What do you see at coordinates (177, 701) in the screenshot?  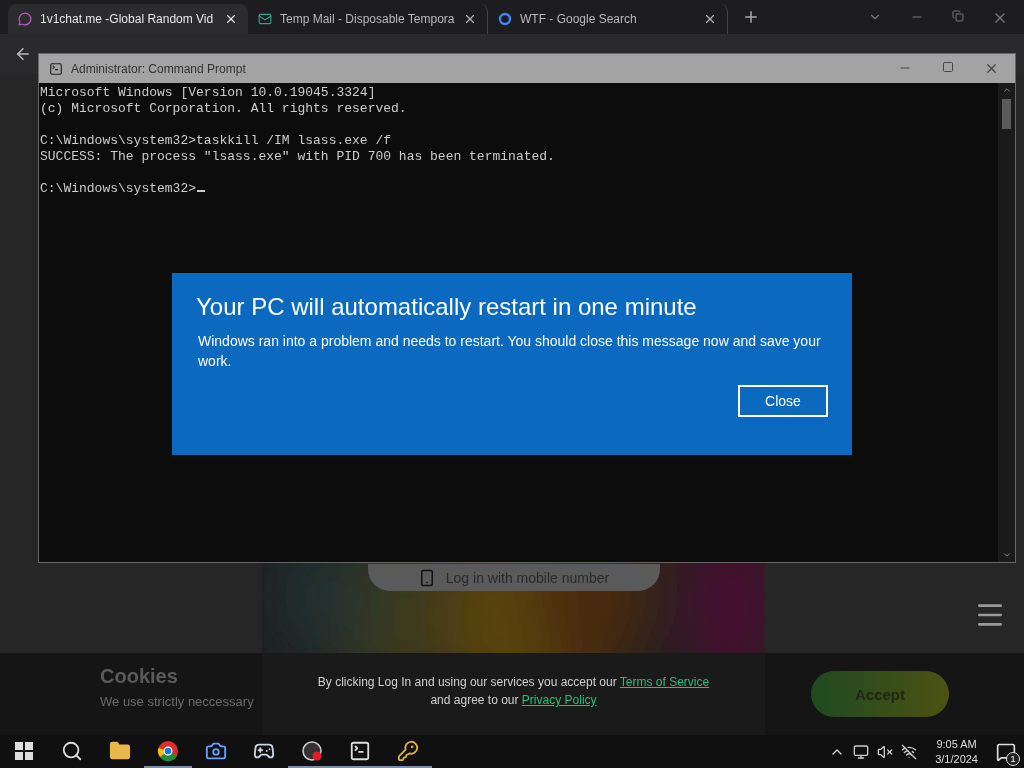 I see `cookies-text: We use strictly neccessary` at bounding box center [177, 701].